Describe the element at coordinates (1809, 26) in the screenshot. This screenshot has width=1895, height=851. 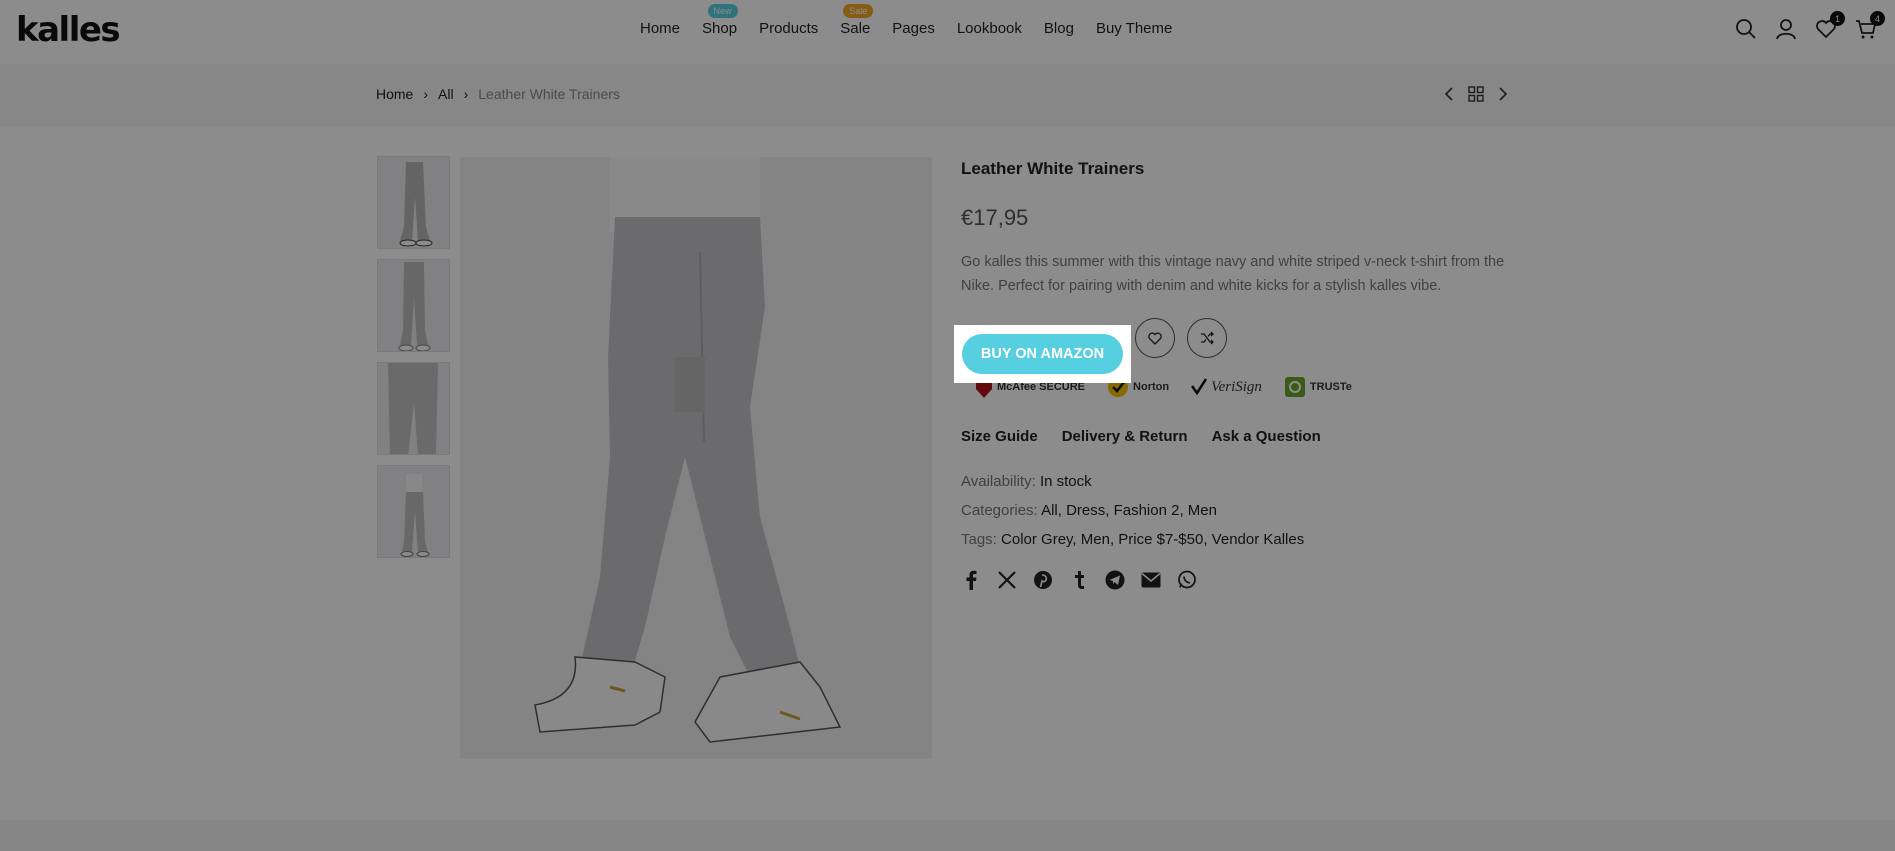
I see `header-icons: 1 4` at that location.